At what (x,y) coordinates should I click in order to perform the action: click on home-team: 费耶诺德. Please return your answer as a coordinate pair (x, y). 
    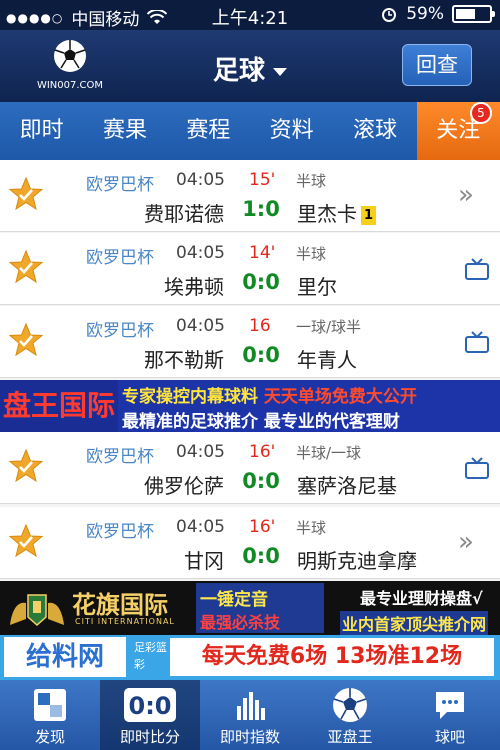
    Looking at the image, I should click on (184, 214).